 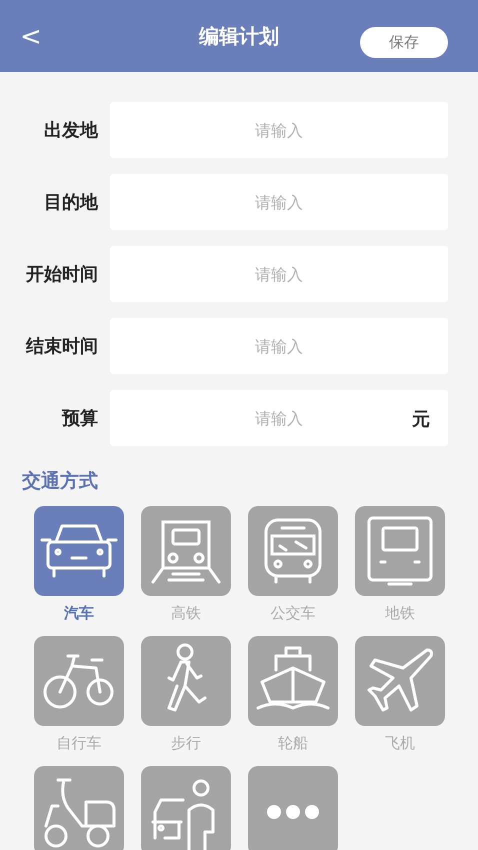 What do you see at coordinates (400, 743) in the screenshot?
I see `option-label: 飞机` at bounding box center [400, 743].